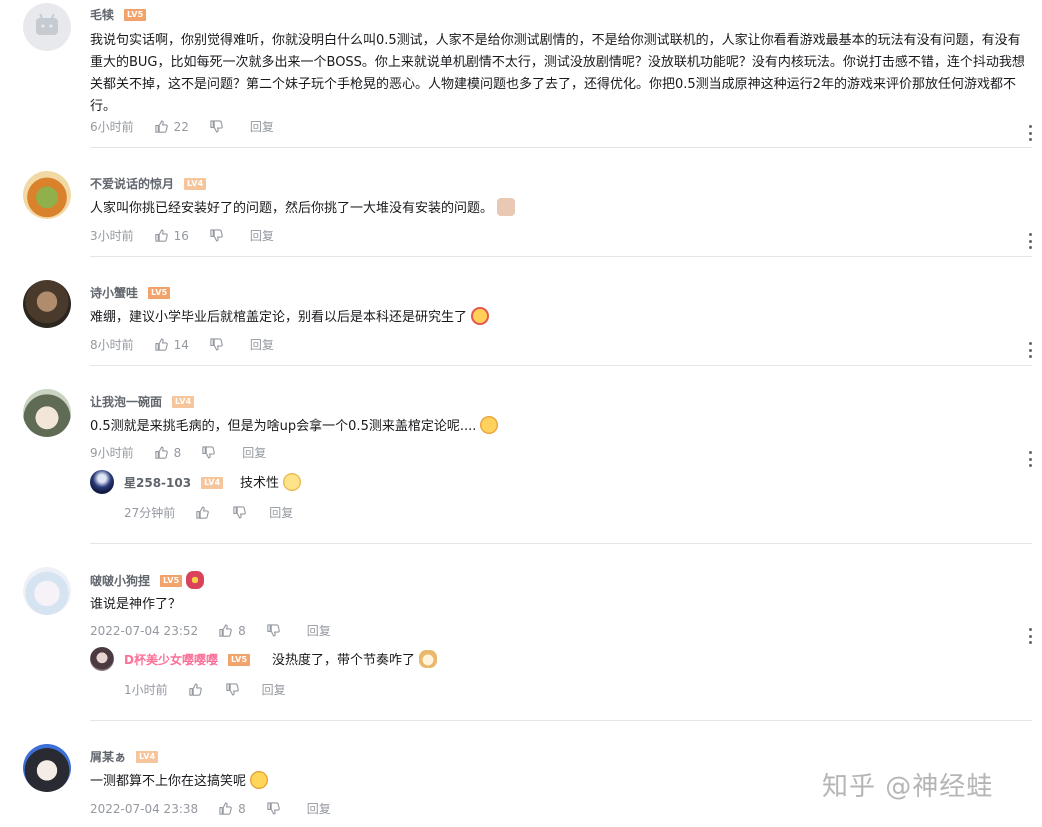 This screenshot has height=827, width=1042. I want to click on username-block: 啵啵小狗捏 LV5, so click(147, 580).